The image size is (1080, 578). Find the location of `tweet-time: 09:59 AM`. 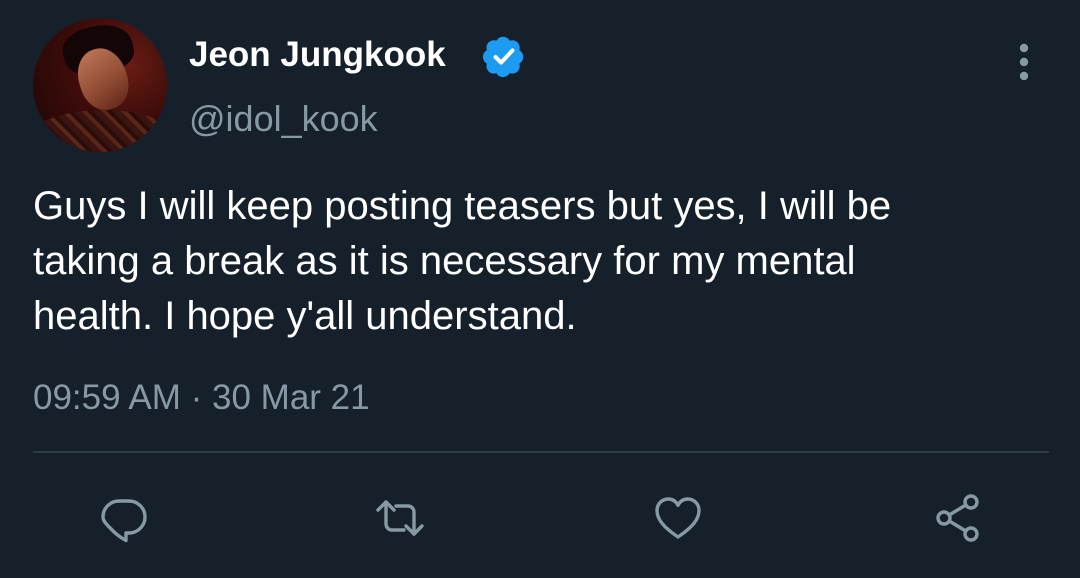

tweet-time: 09:59 AM is located at coordinates (107, 397).